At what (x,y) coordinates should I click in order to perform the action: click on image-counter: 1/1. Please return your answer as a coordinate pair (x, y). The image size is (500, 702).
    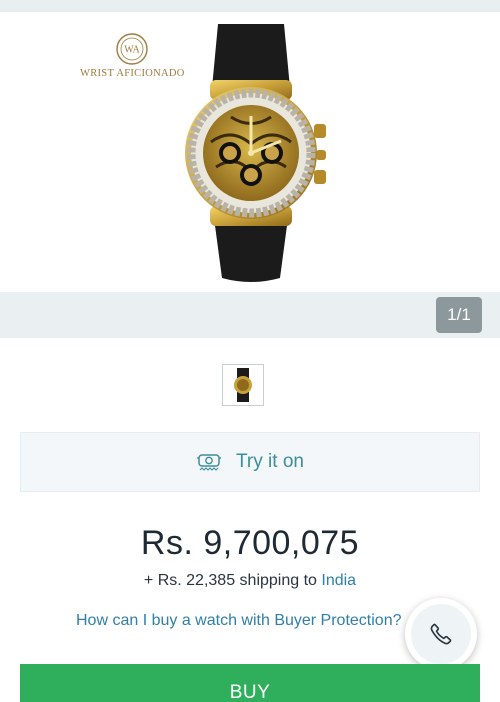
    Looking at the image, I should click on (459, 315).